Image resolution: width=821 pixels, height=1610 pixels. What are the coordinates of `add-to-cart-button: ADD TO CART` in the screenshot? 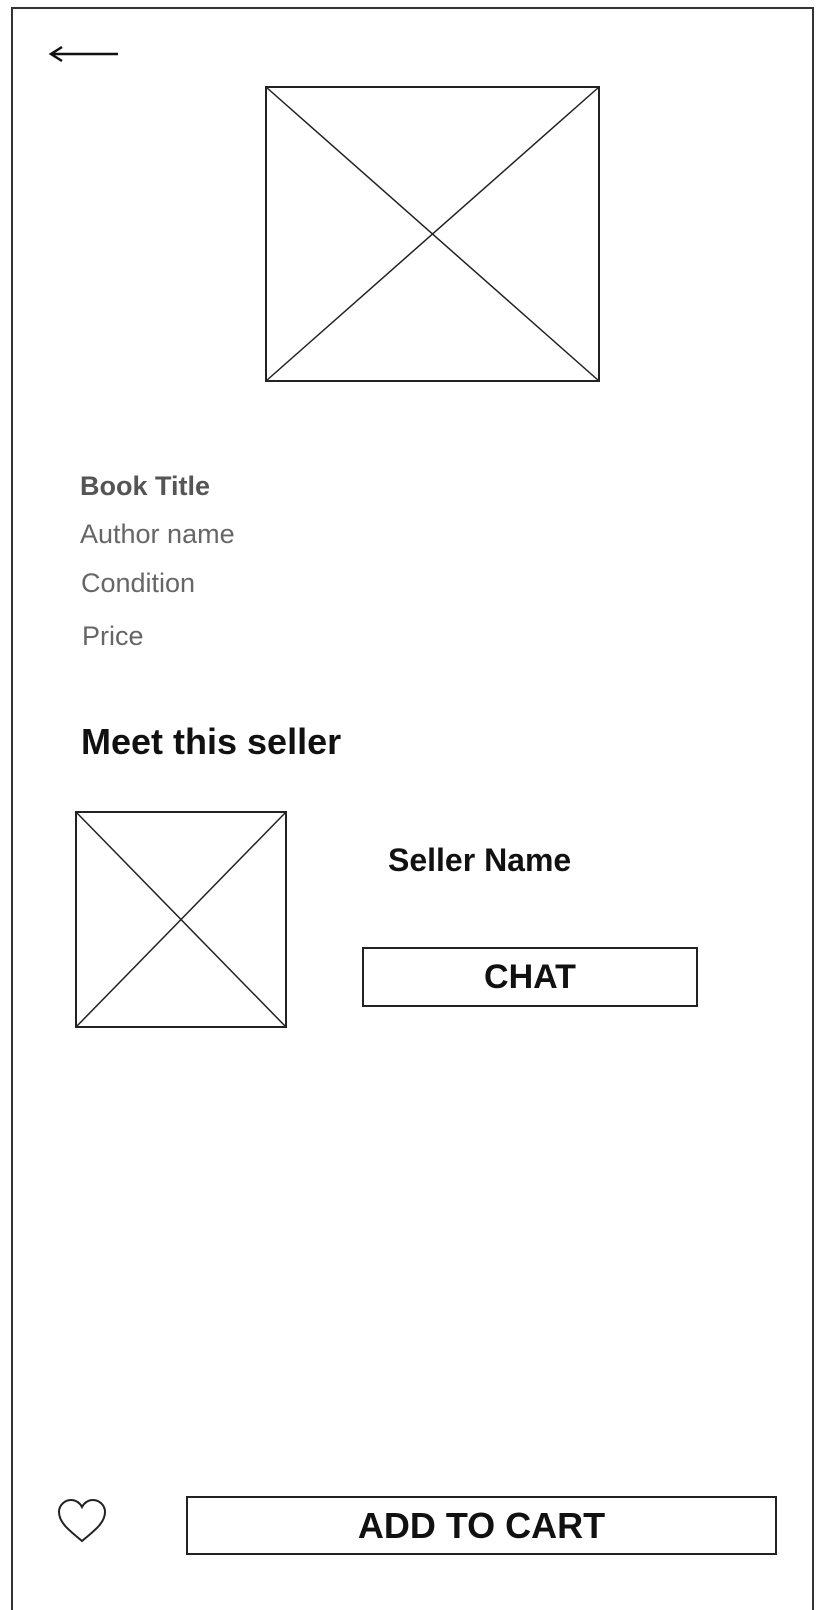 It's located at (481, 1525).